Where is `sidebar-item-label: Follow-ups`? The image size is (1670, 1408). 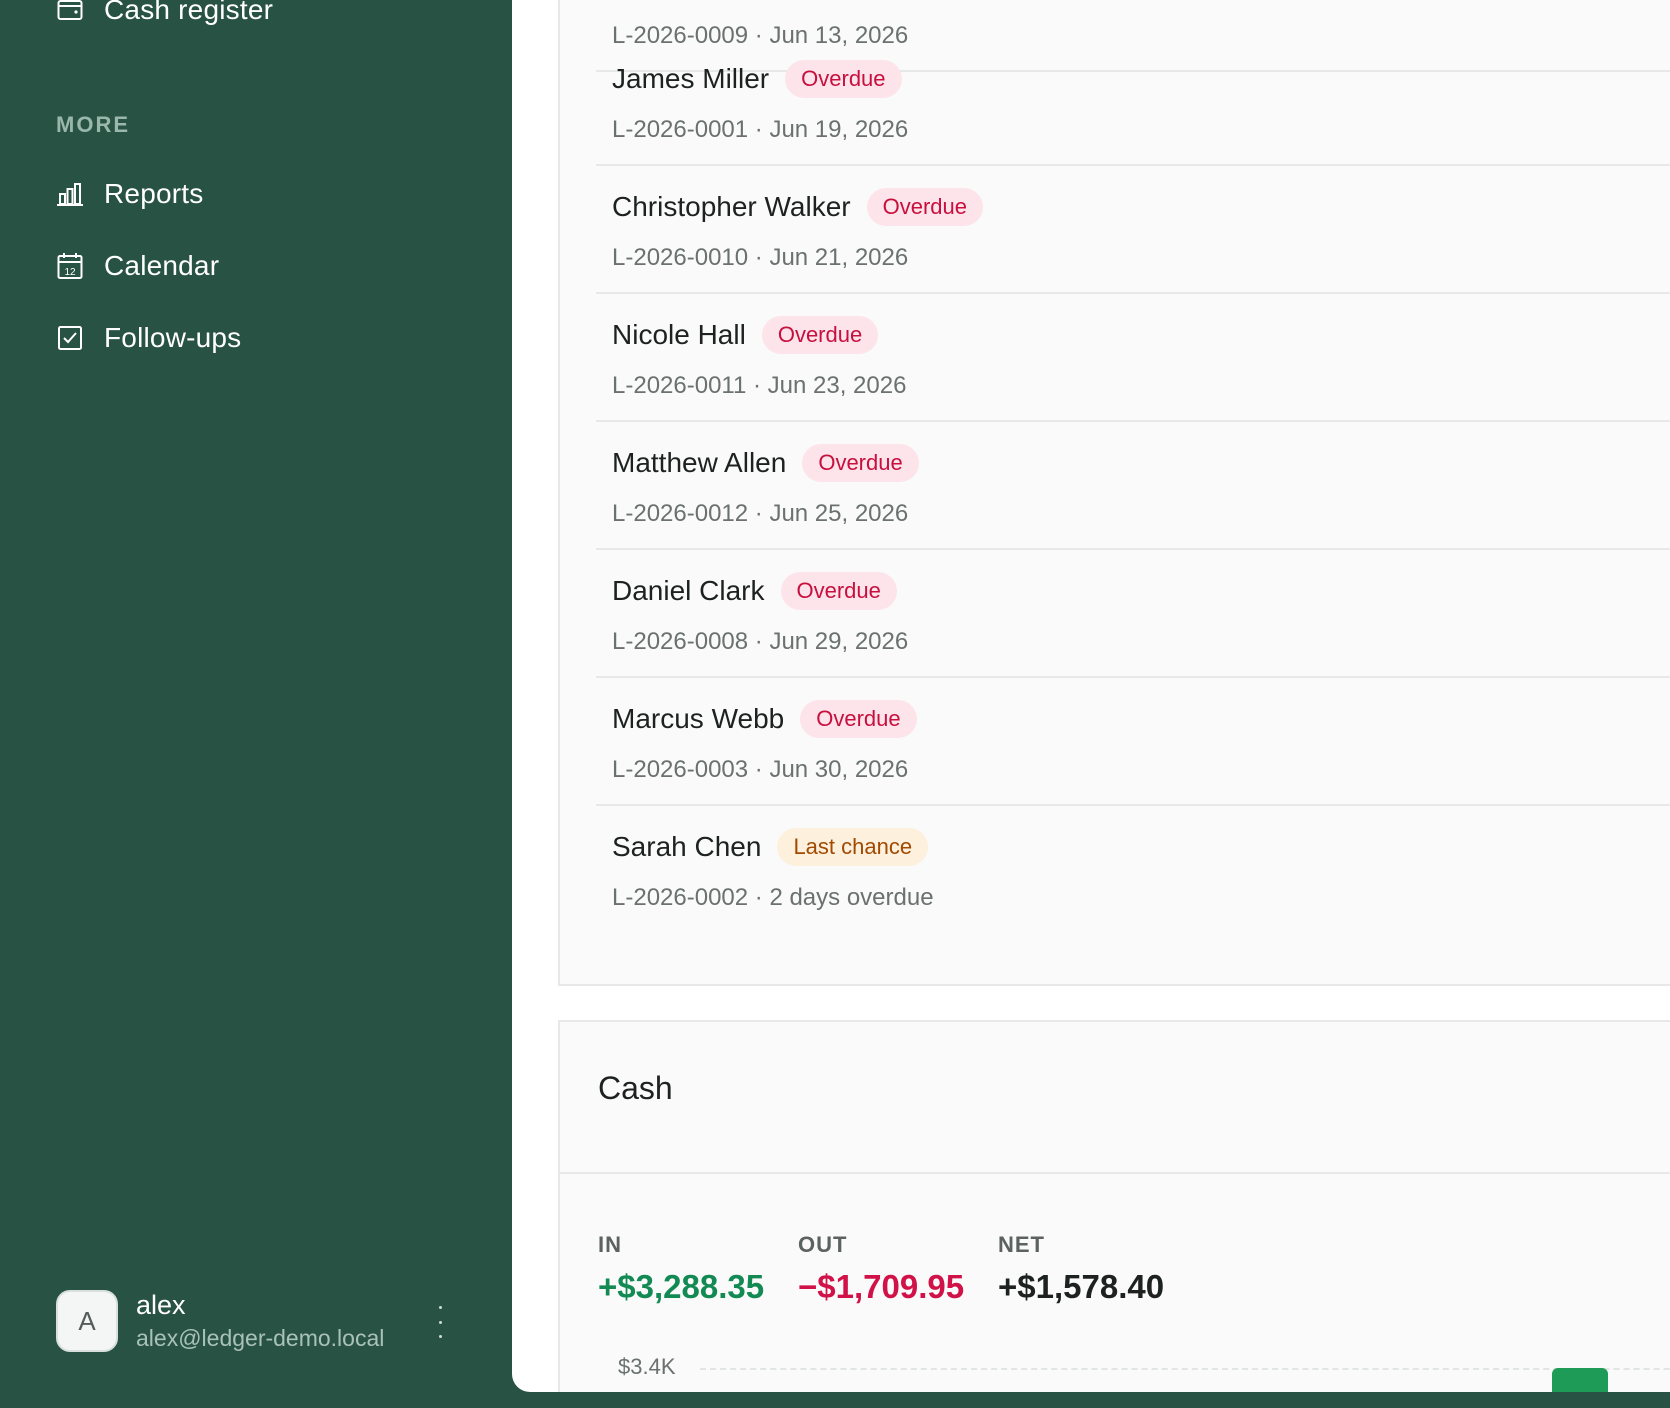
sidebar-item-label: Follow-ups is located at coordinates (173, 337).